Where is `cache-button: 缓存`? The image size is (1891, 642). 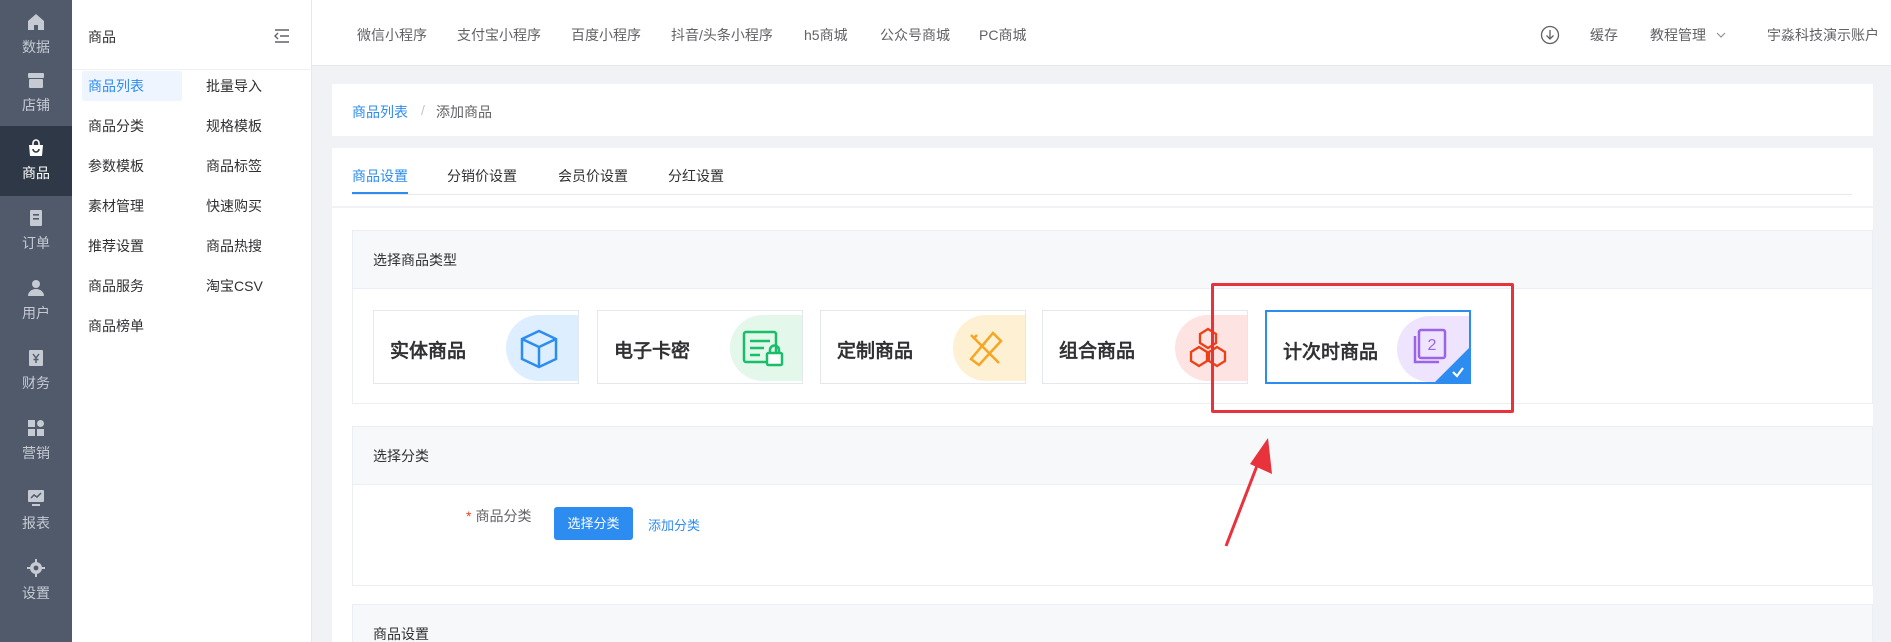 cache-button: 缓存 is located at coordinates (1604, 35).